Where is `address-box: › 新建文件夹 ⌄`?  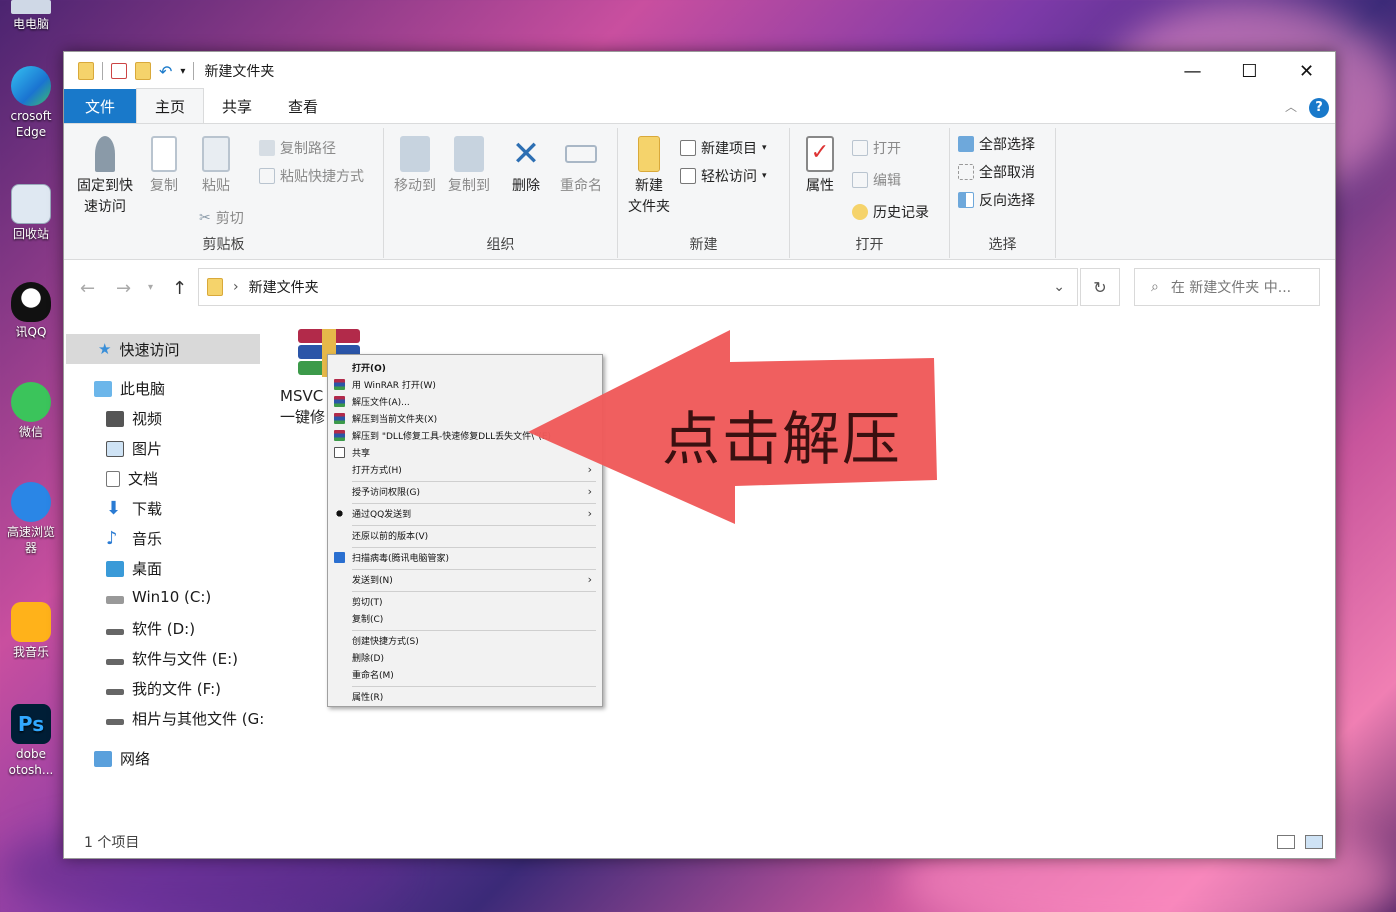
address-box: › 新建文件夹 ⌄ is located at coordinates (638, 287).